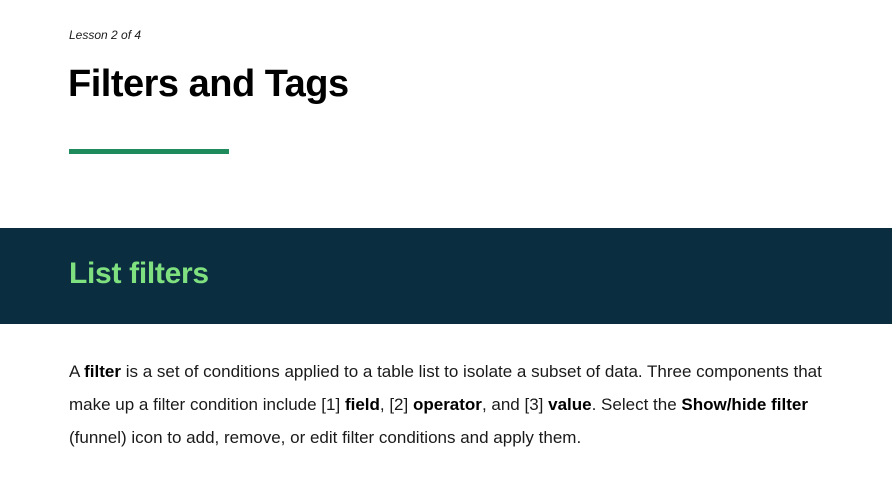 The width and height of the screenshot is (892, 502). What do you see at coordinates (744, 404) in the screenshot?
I see `term-show-hide-filter: Show/hide filter` at bounding box center [744, 404].